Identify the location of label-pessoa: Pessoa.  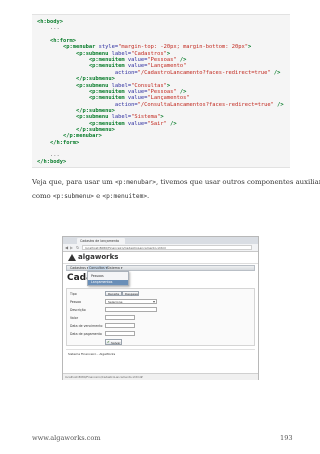
(75, 302).